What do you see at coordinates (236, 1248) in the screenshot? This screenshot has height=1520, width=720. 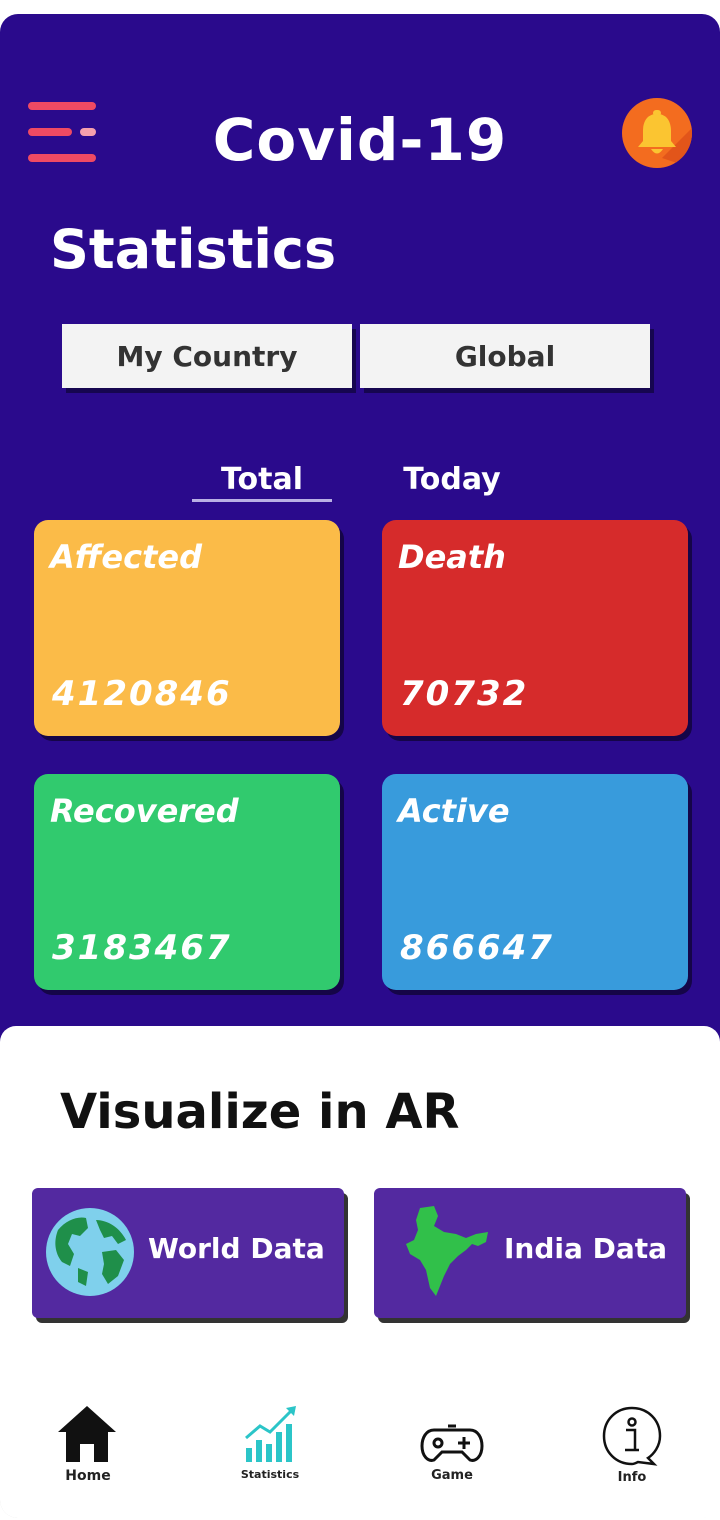 I see `world-data-label: World Data` at bounding box center [236, 1248].